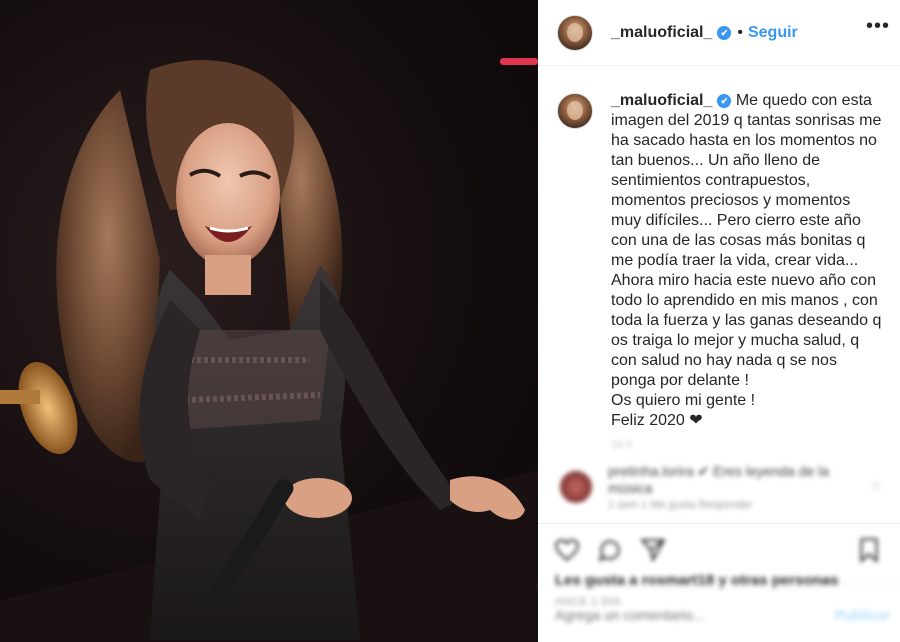  I want to click on action-bar, so click(719, 544).